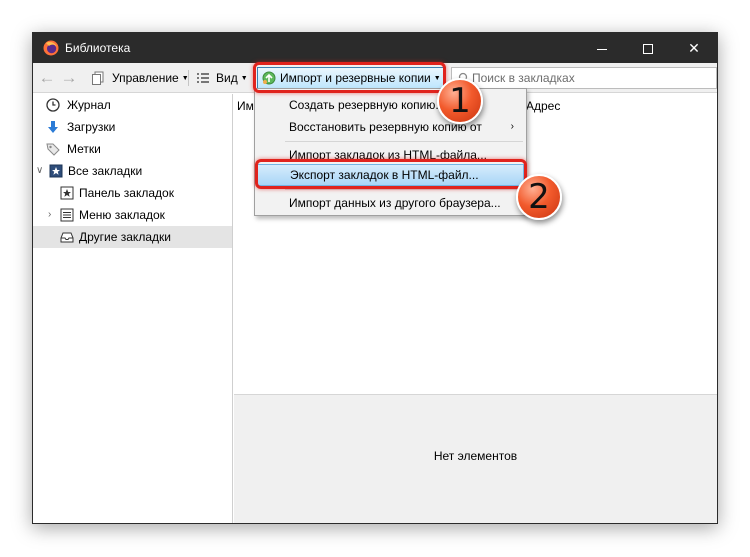 The image size is (750, 557). I want to click on sidebar-item-label: Журнал, so click(89, 105).